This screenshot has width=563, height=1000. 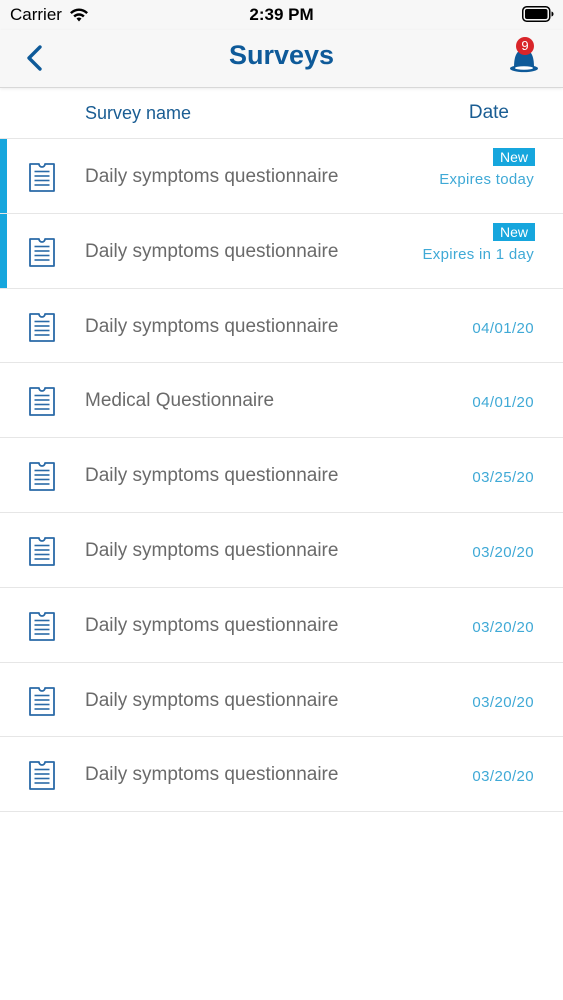 What do you see at coordinates (478, 254) in the screenshot?
I see `expires-label: Expires in 1 day` at bounding box center [478, 254].